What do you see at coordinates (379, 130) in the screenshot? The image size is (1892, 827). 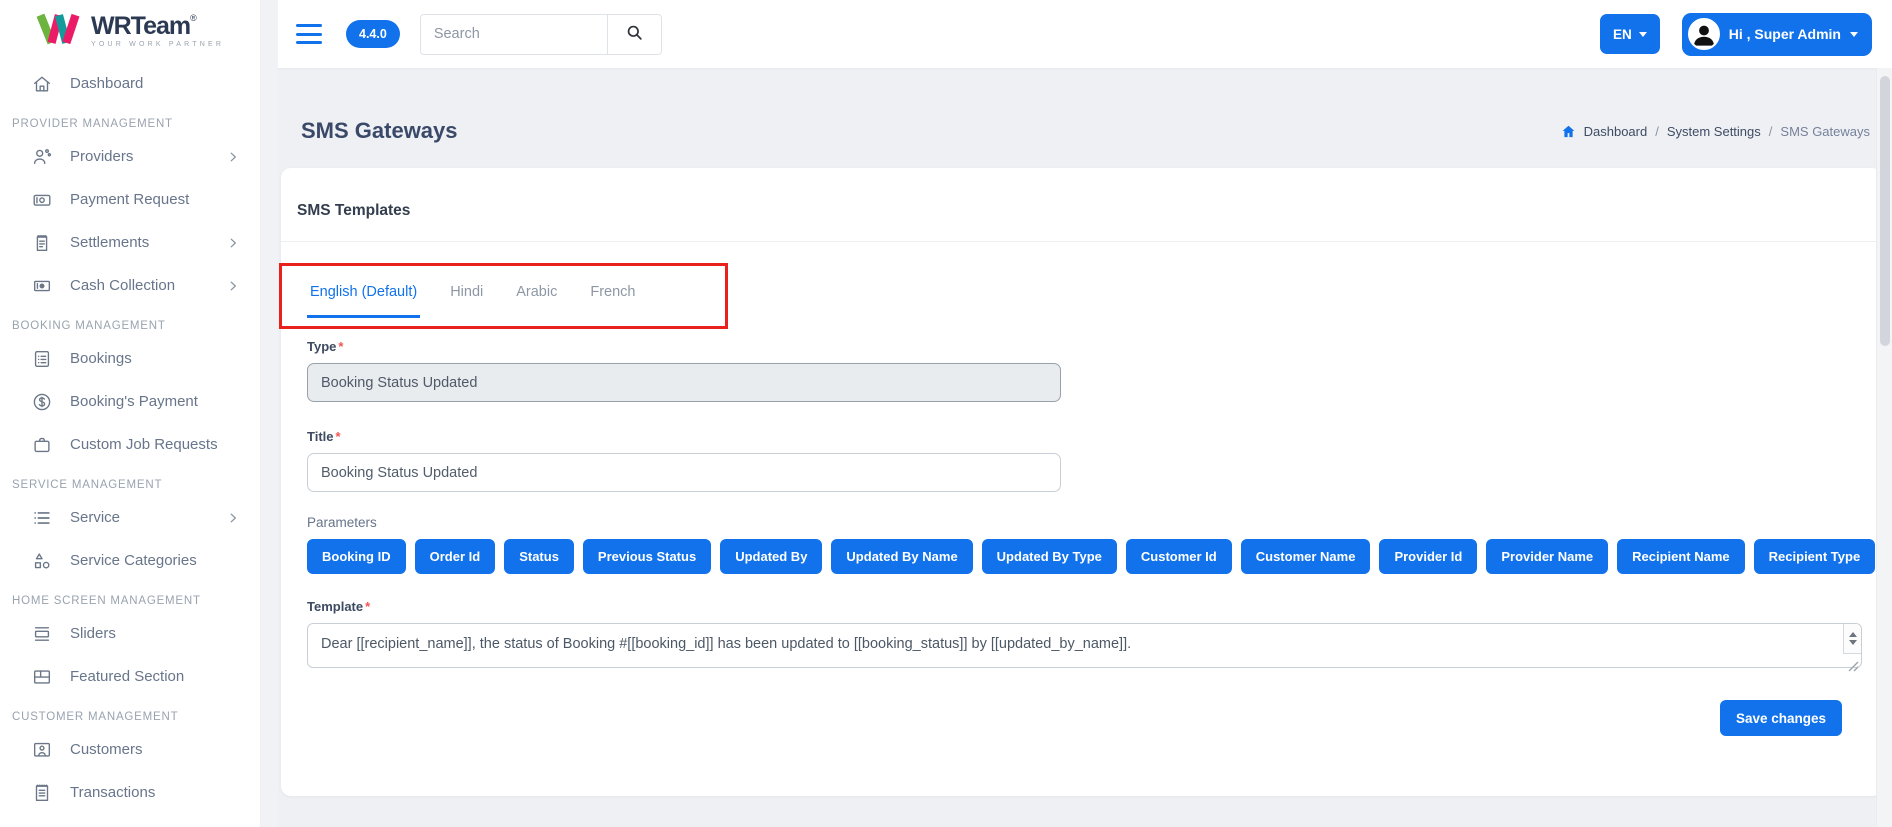 I see `page-title: SMS Gateways` at bounding box center [379, 130].